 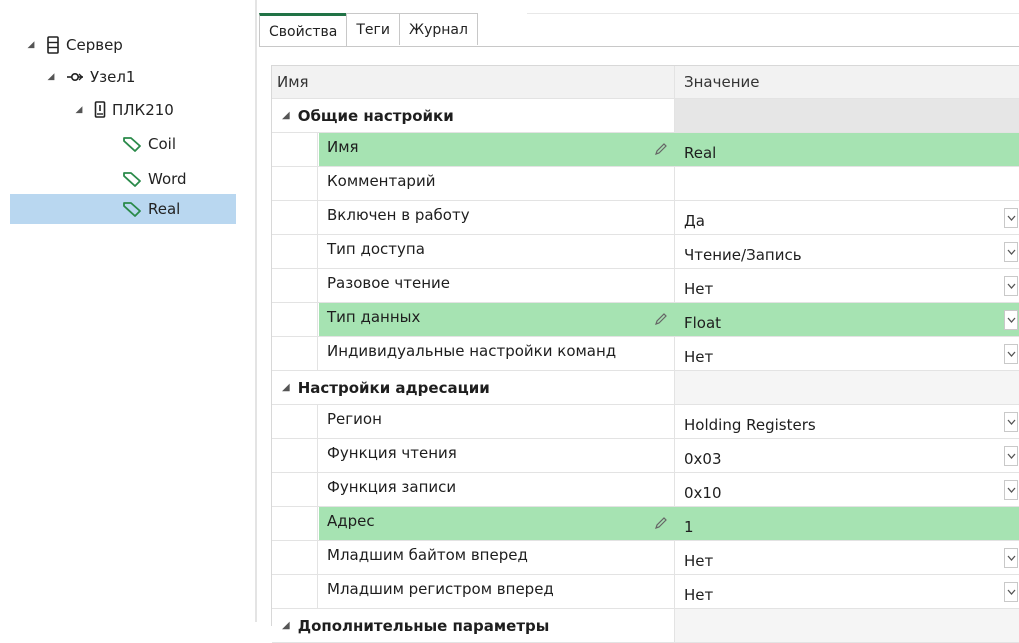 I want to click on property-value: Float, so click(x=846, y=319).